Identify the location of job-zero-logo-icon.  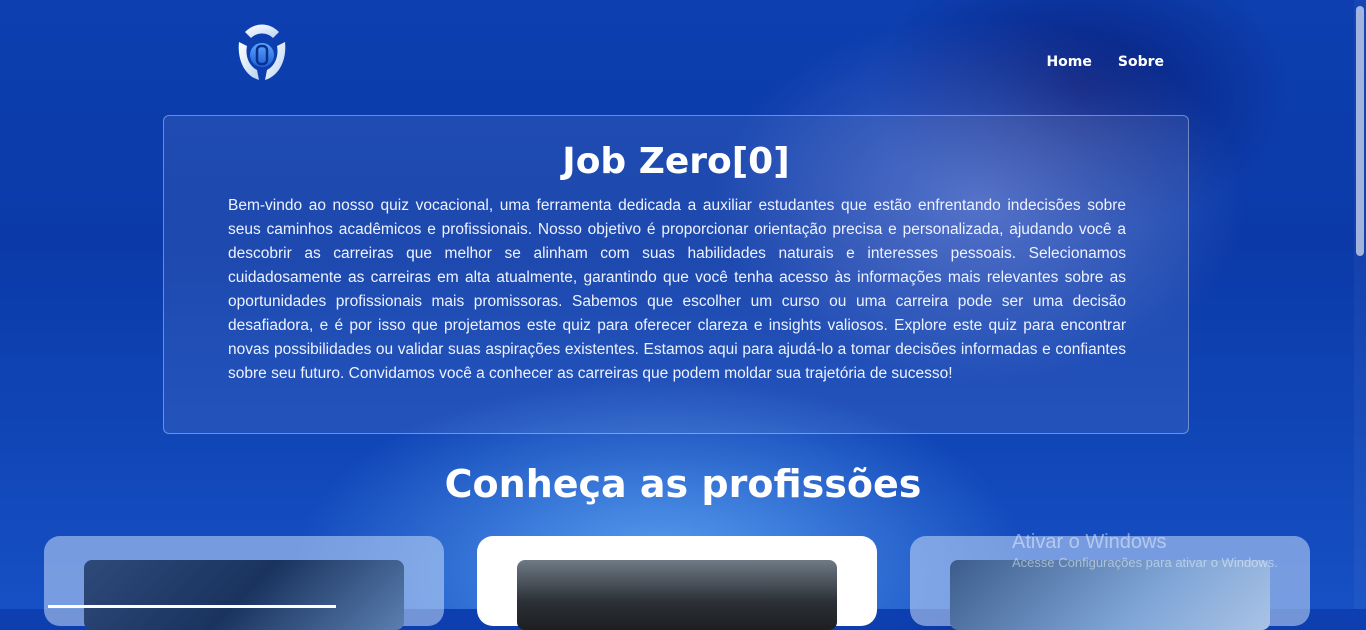
(262, 54).